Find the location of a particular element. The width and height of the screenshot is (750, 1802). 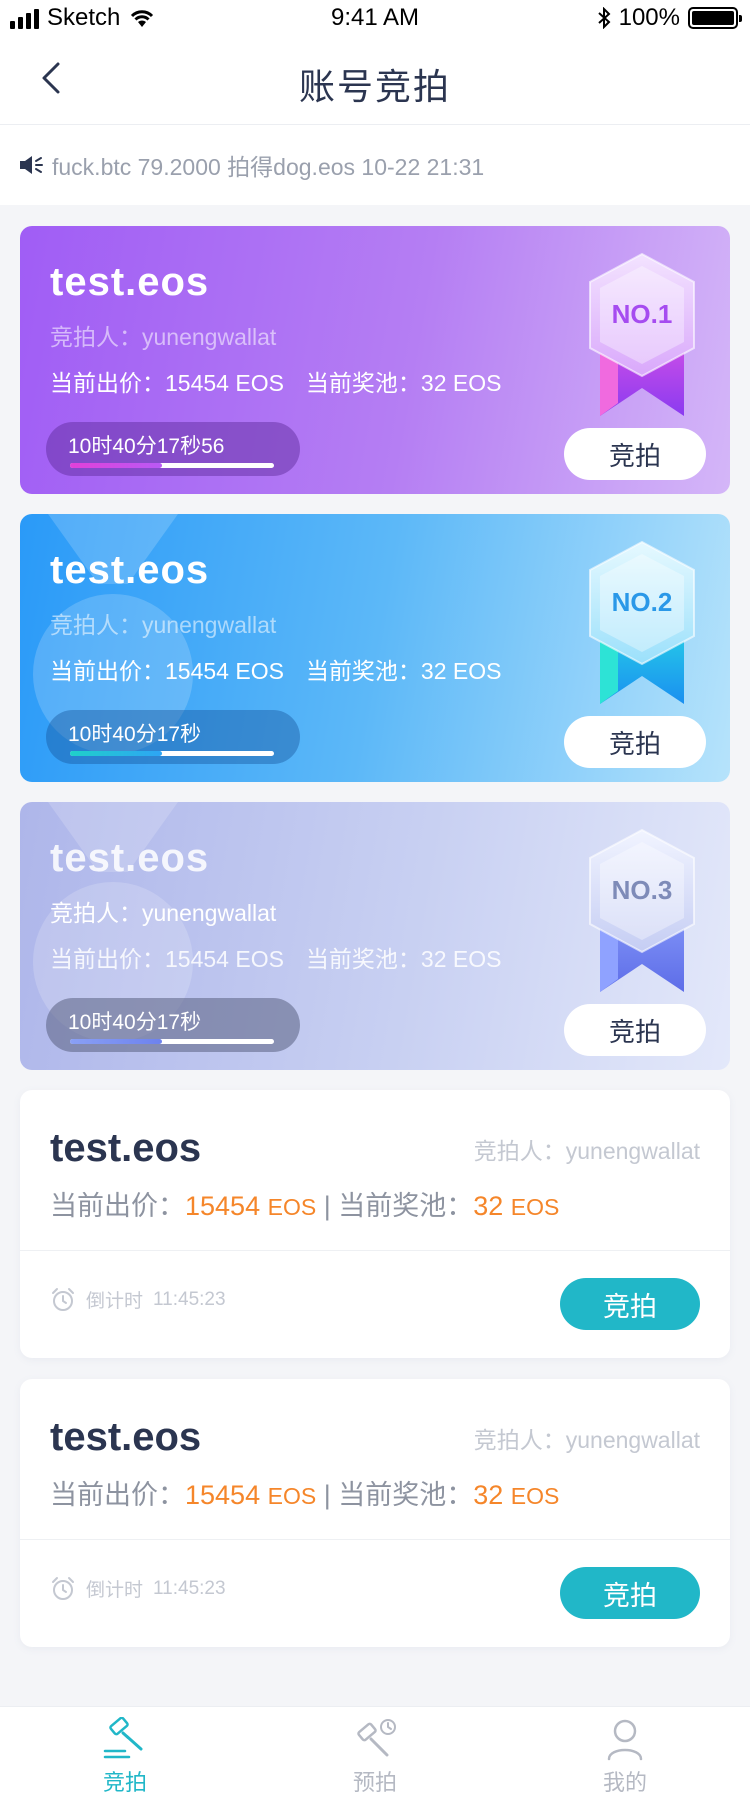

tab-auction: 竞拍 is located at coordinates (125, 1754).